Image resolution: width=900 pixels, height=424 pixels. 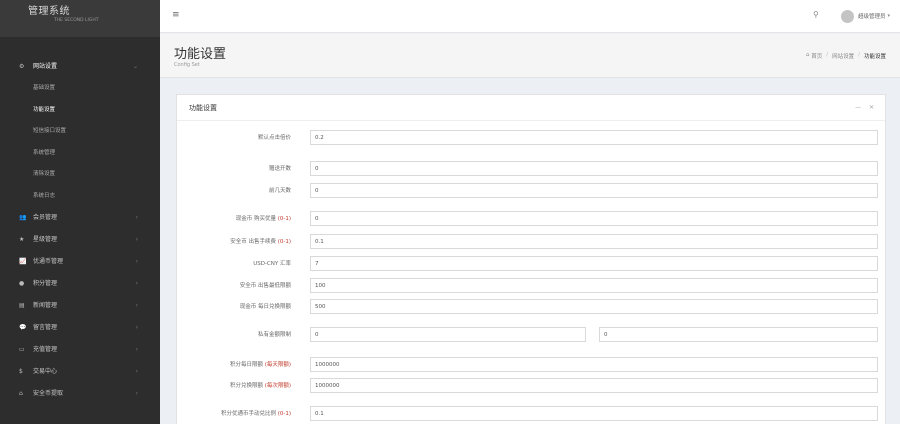 I want to click on private-amount-min-input, so click(x=448, y=334).